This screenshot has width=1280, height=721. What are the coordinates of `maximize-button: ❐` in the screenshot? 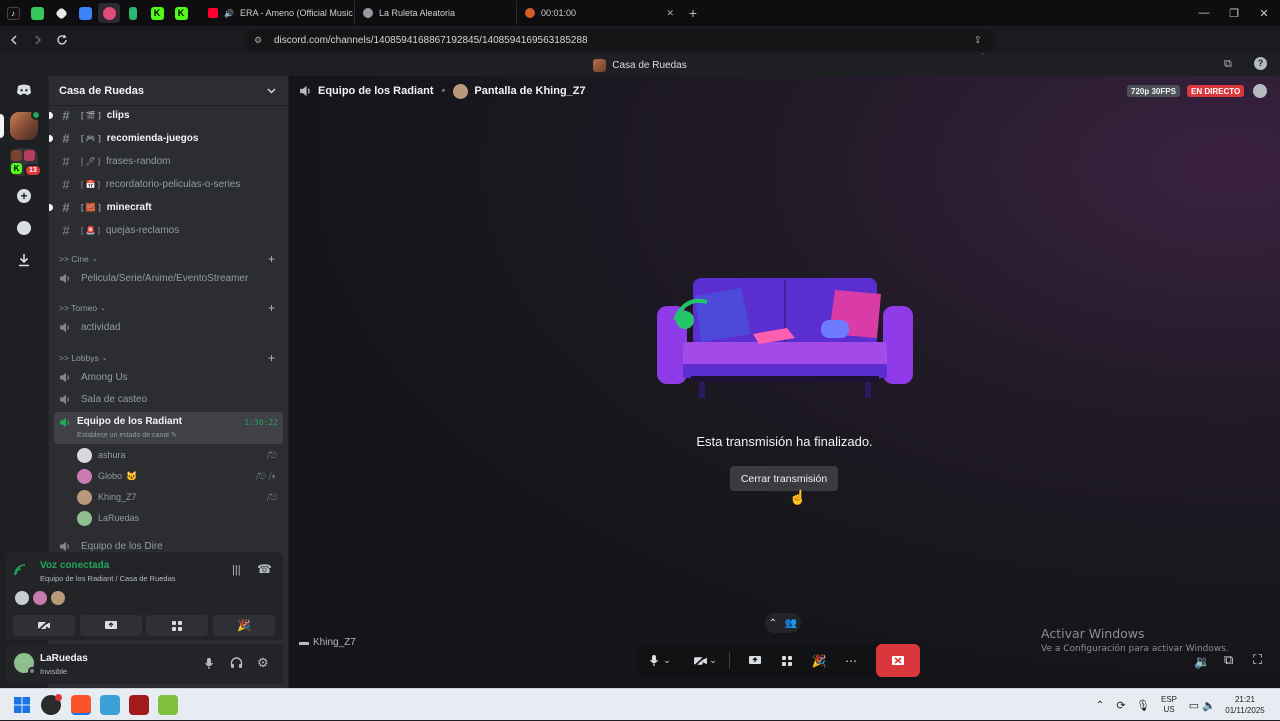 It's located at (1234, 13).